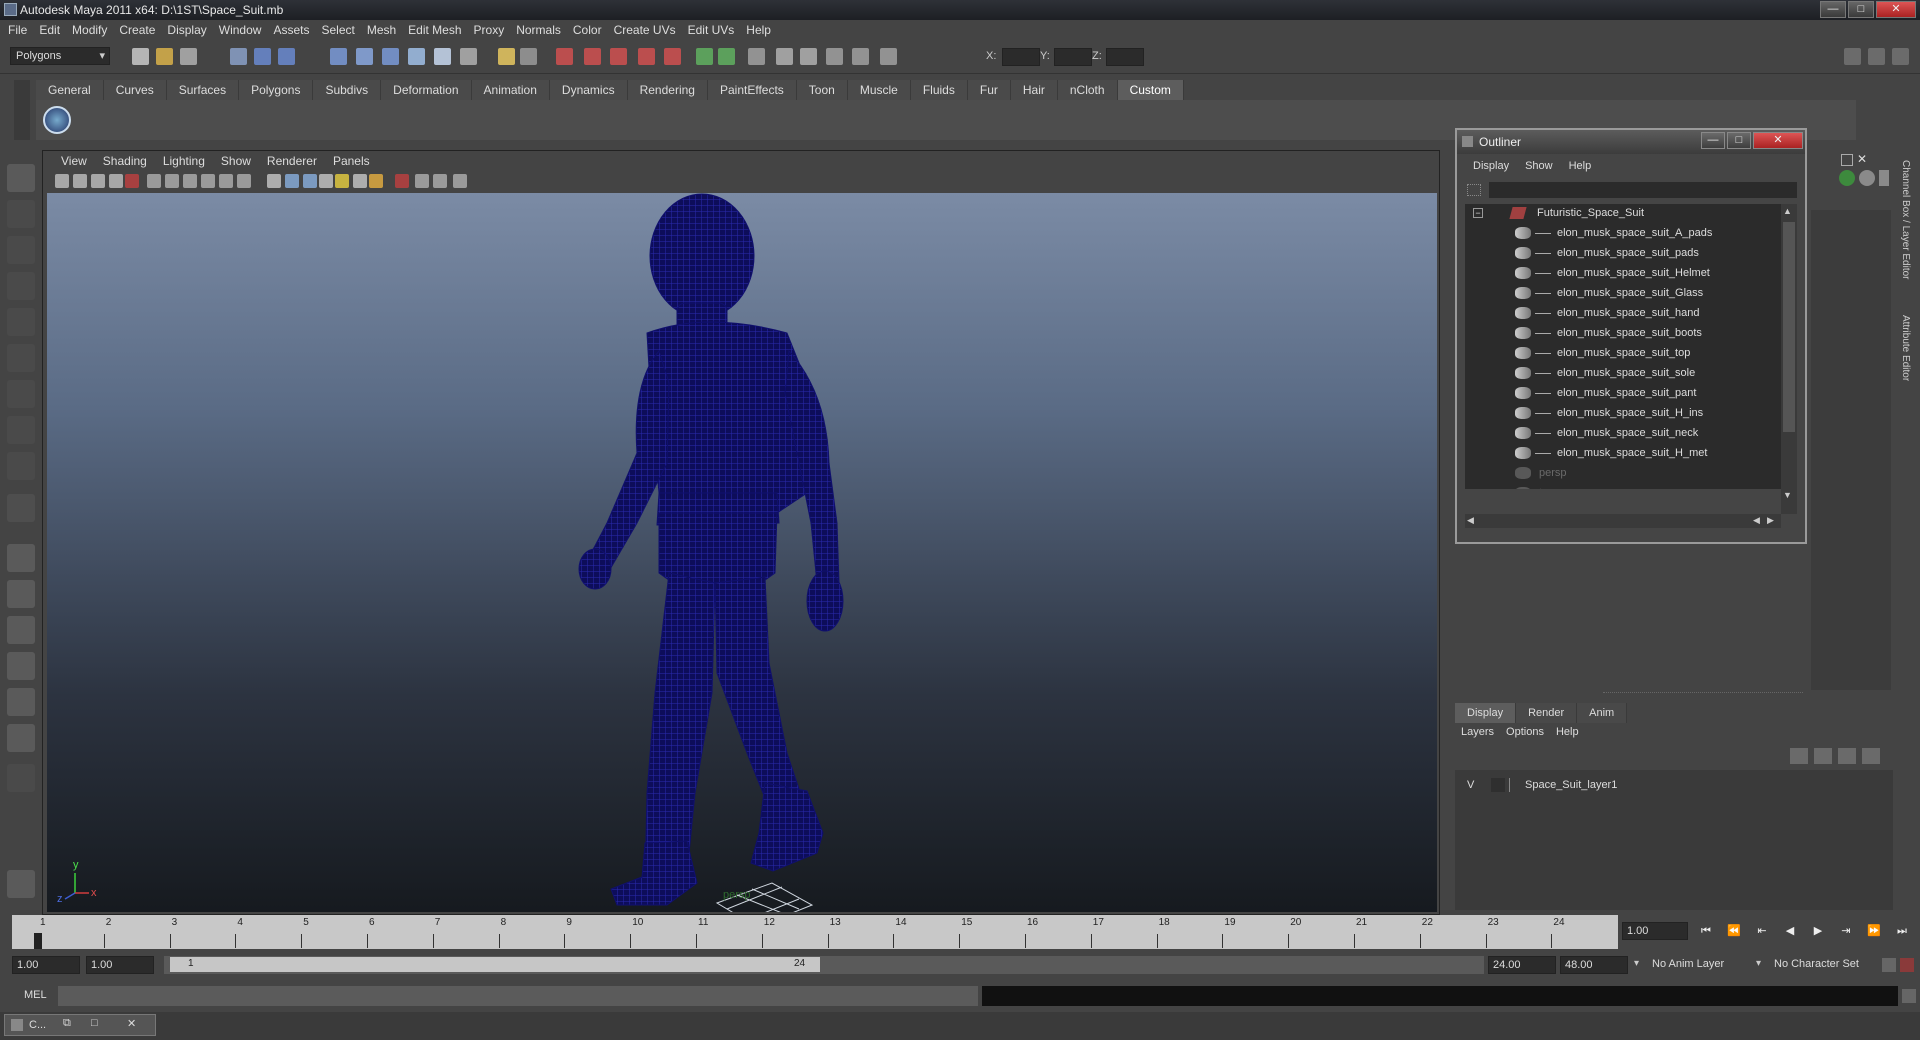 This screenshot has width=1920, height=1040. I want to click on layer-tab-anim: Anim, so click(1602, 713).